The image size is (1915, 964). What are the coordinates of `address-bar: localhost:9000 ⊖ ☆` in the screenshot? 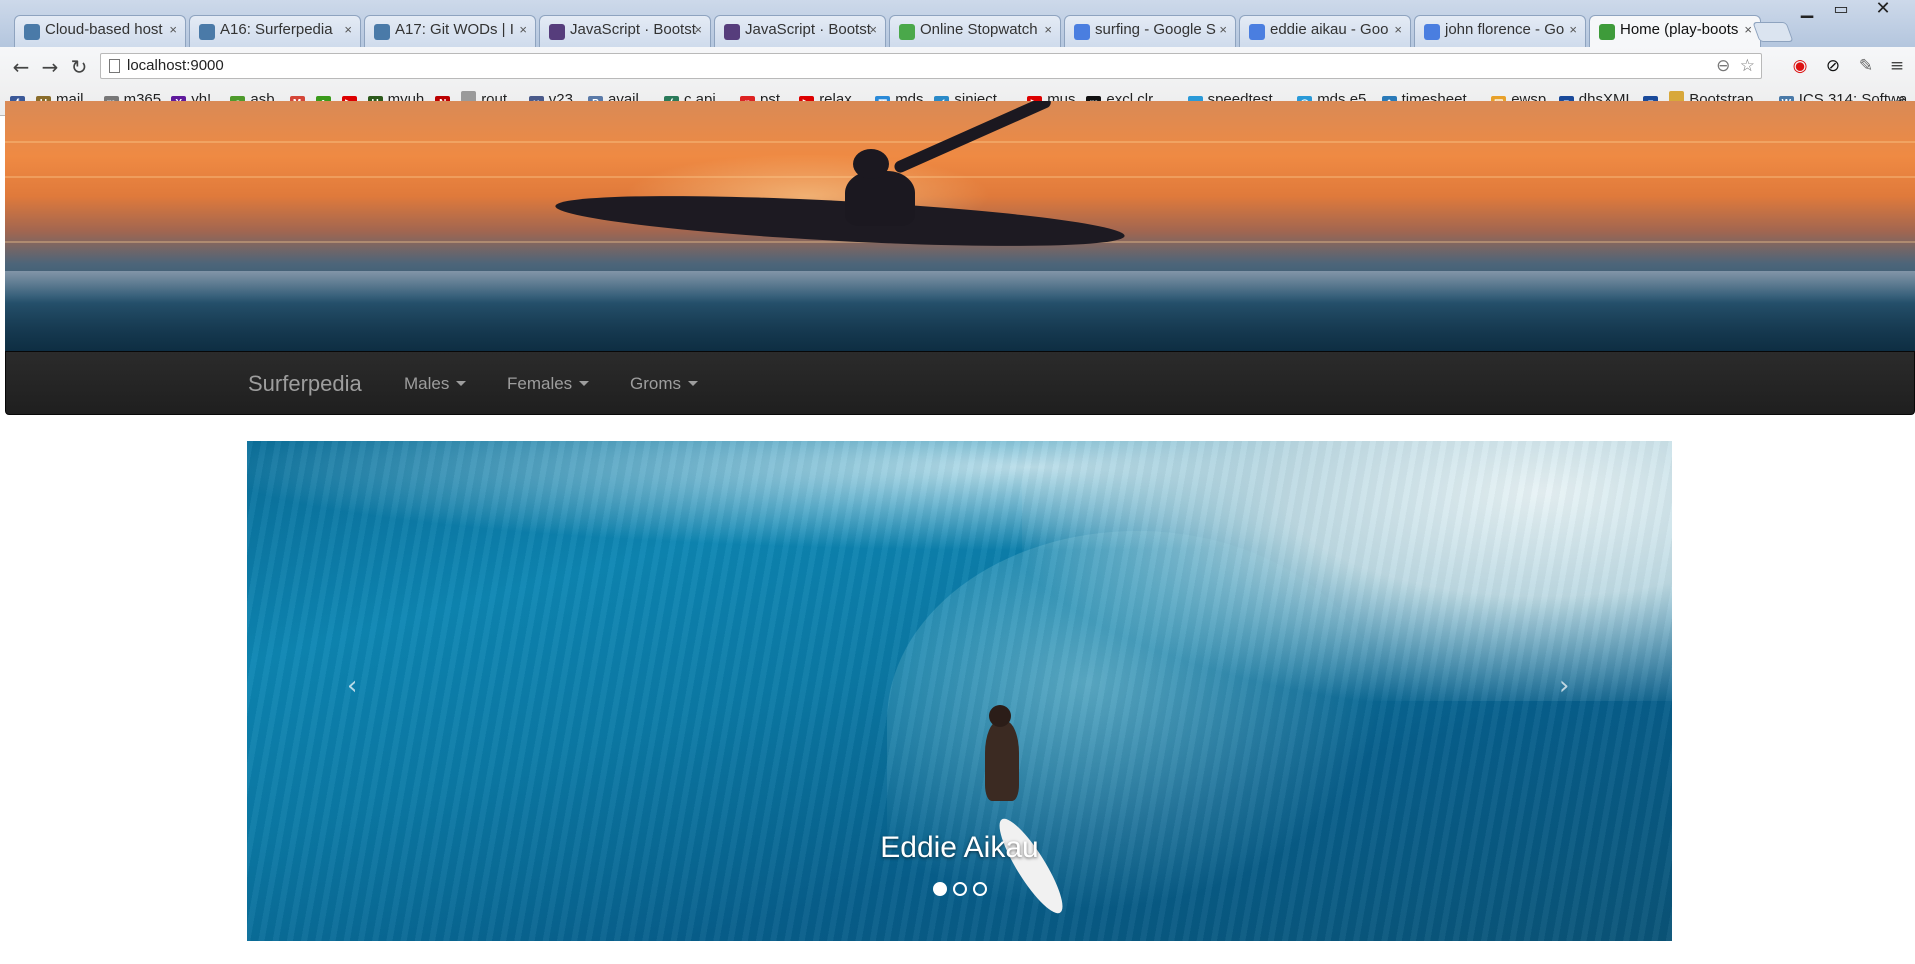 It's located at (931, 66).